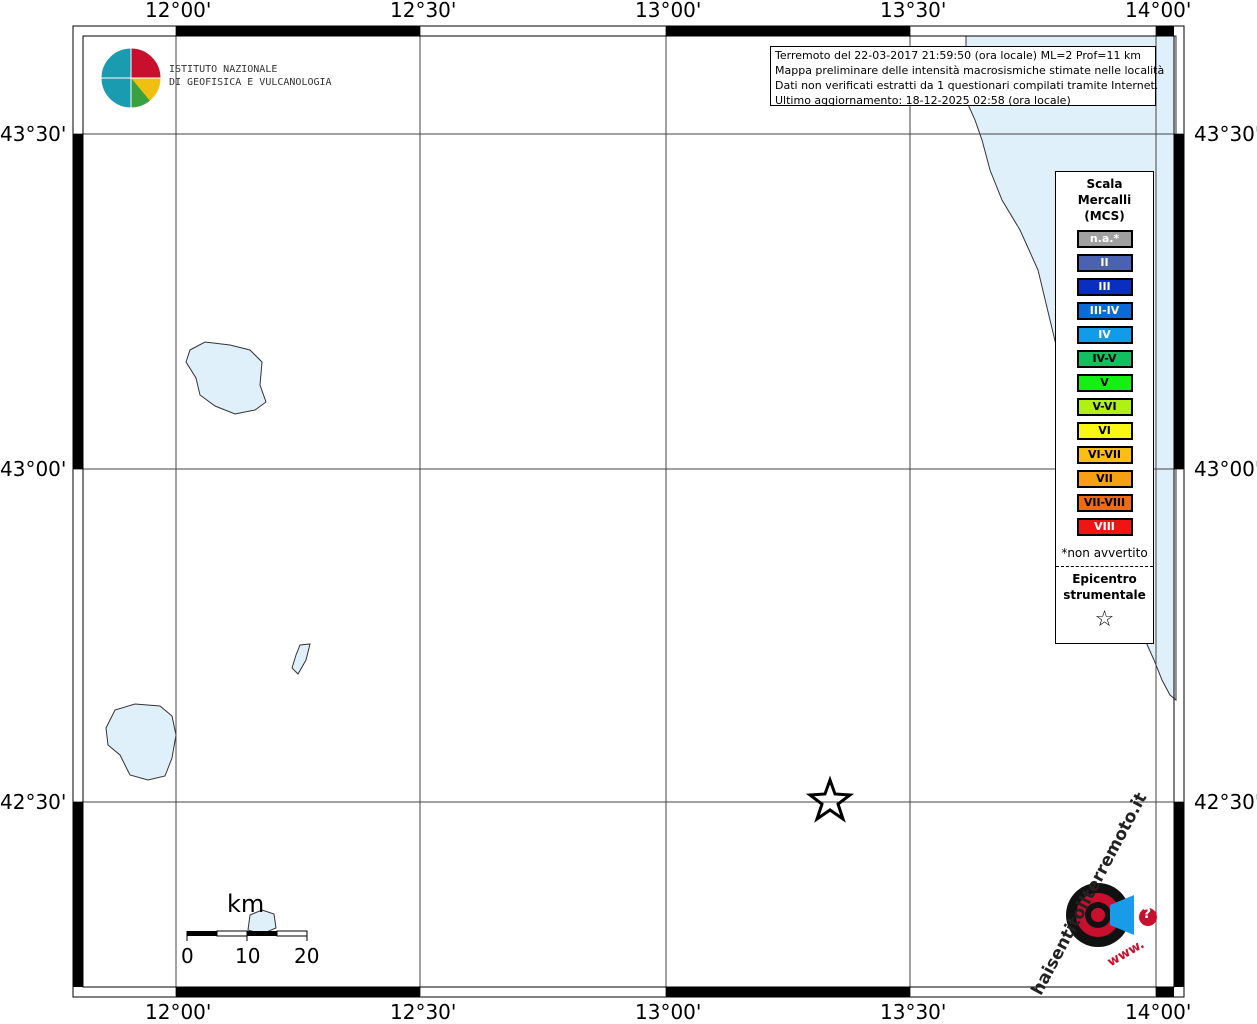  What do you see at coordinates (33, 134) in the screenshot?
I see `left-lat-label: 43°30'` at bounding box center [33, 134].